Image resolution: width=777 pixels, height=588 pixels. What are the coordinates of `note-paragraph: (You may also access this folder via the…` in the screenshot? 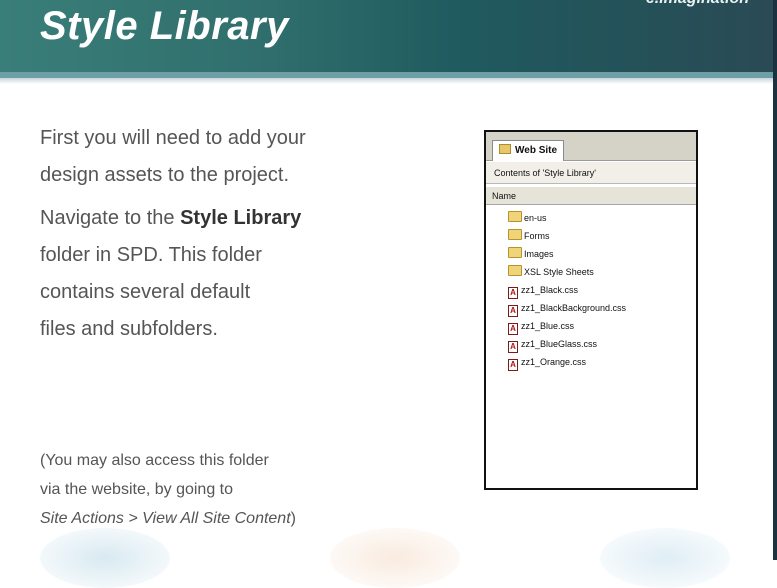 It's located at (168, 489).